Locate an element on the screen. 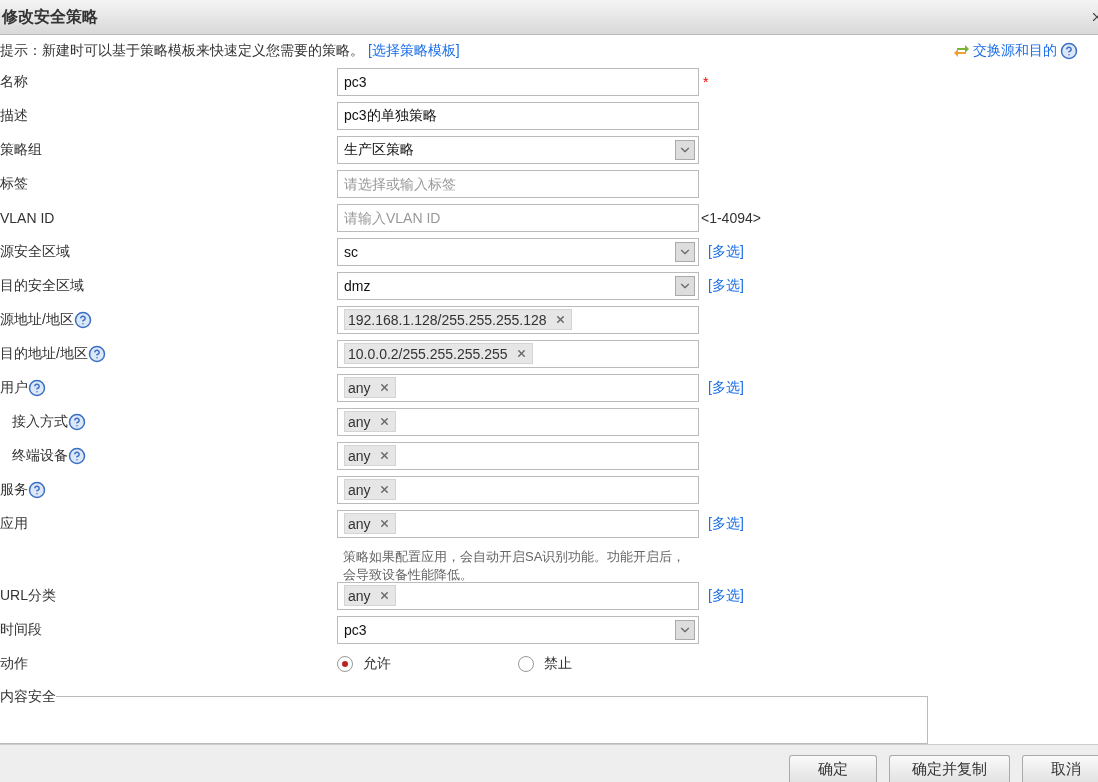 The height and width of the screenshot is (782, 1098). template-link: [选择策略模板] is located at coordinates (413, 50).